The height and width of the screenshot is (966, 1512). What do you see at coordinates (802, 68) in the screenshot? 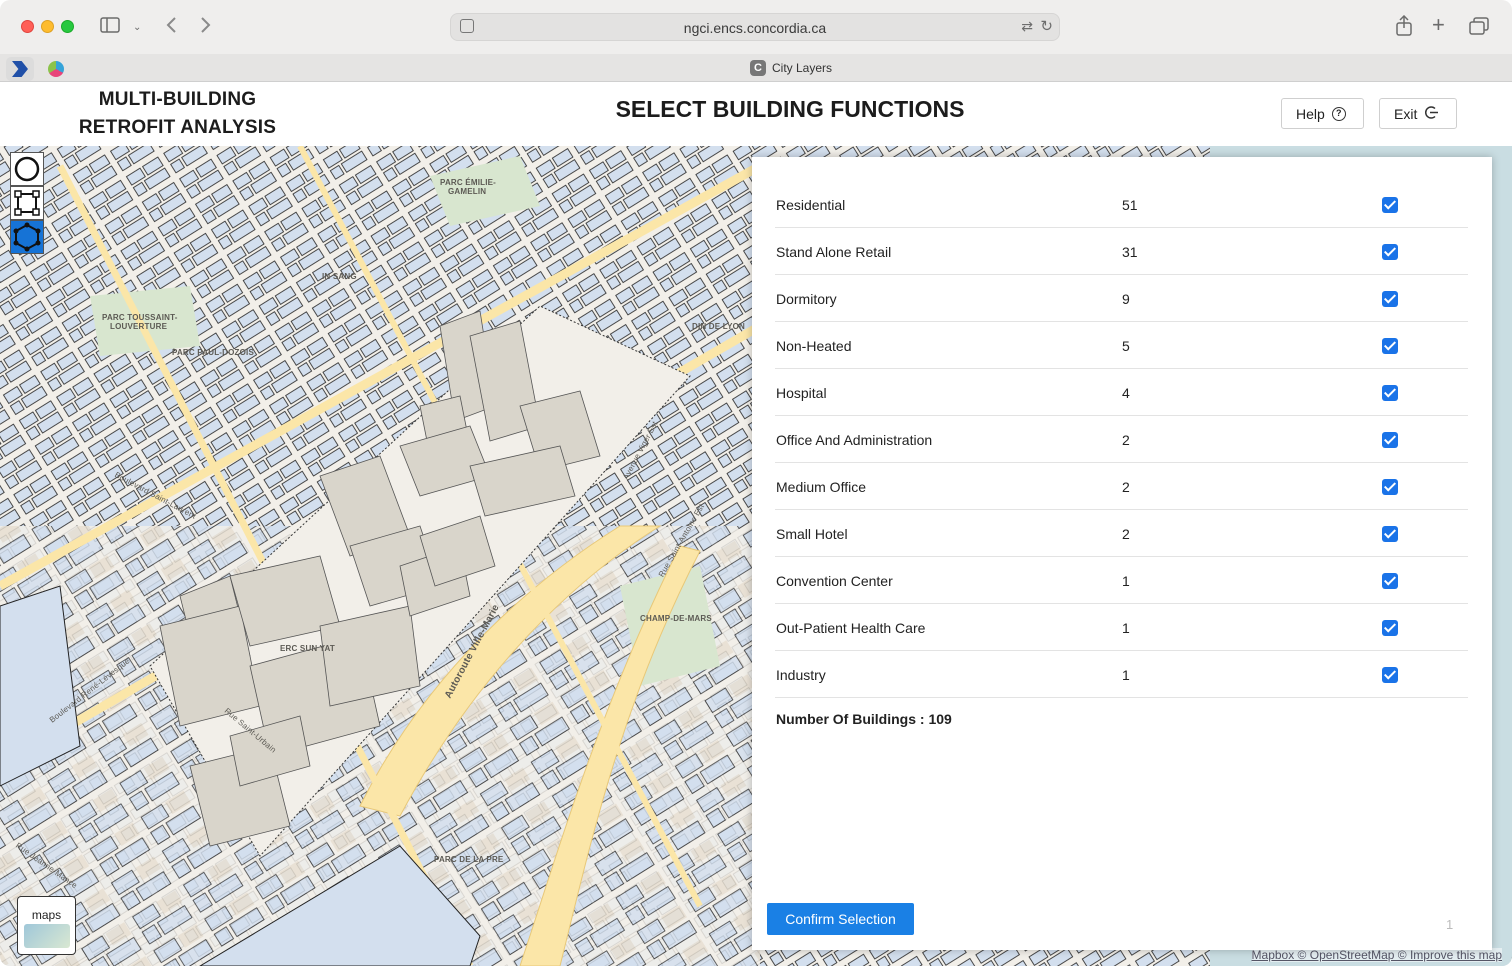
I see `tab-title: City Layers` at bounding box center [802, 68].